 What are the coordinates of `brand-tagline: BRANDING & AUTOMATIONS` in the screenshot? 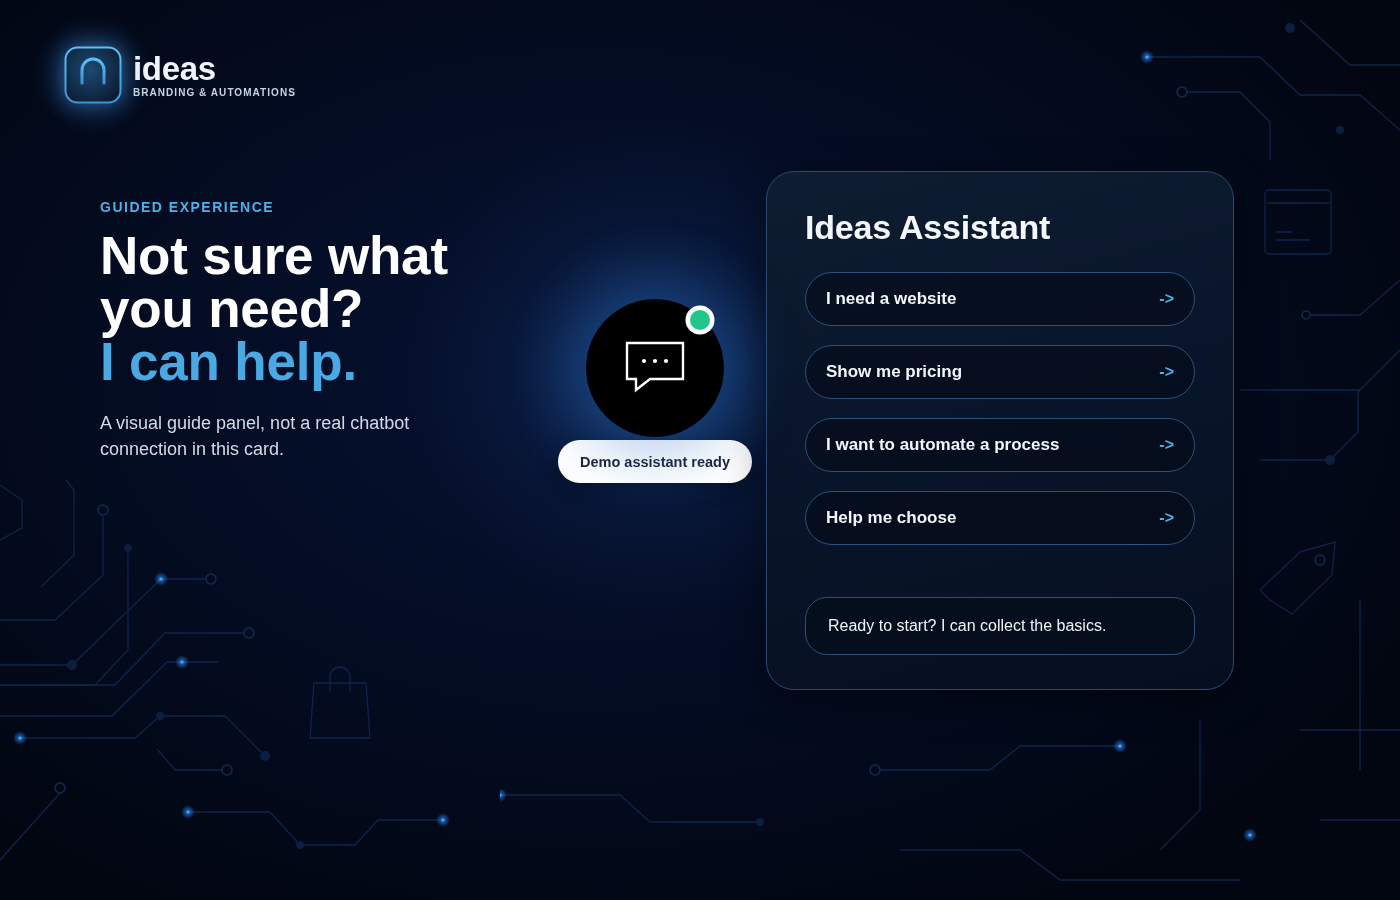 It's located at (214, 92).